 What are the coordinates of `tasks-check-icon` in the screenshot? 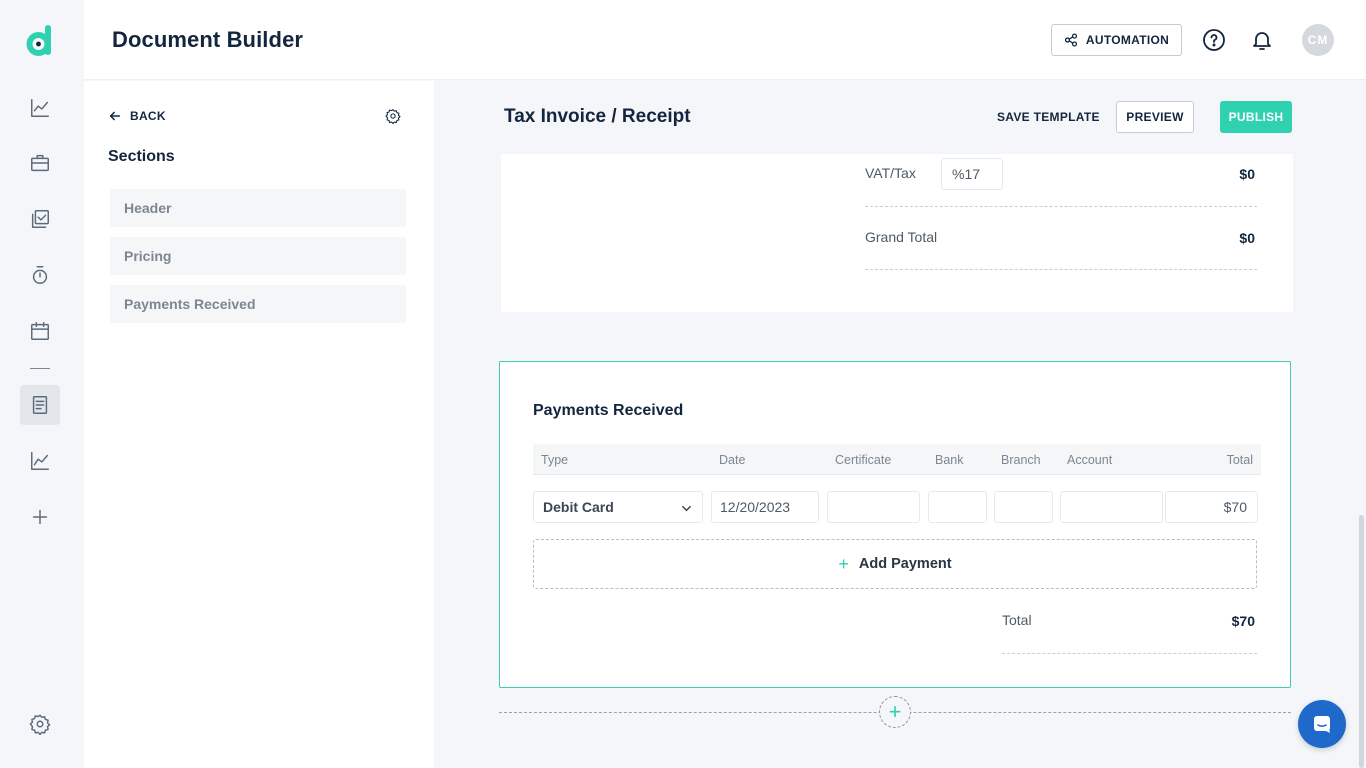 It's located at (40, 219).